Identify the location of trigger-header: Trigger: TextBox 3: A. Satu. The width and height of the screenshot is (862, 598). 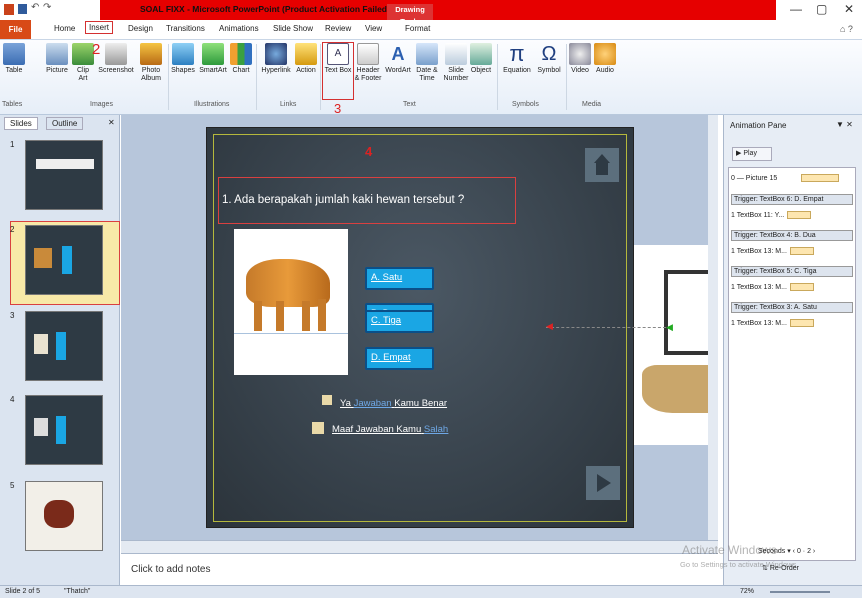
(792, 307).